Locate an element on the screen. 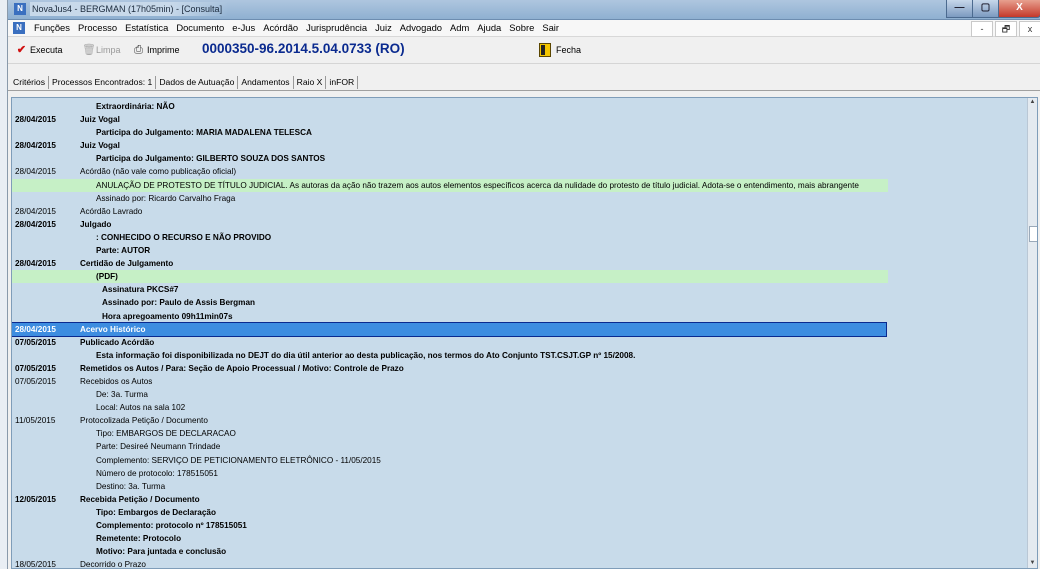 The image size is (1040, 569). tab-divider is located at coordinates (524, 90).